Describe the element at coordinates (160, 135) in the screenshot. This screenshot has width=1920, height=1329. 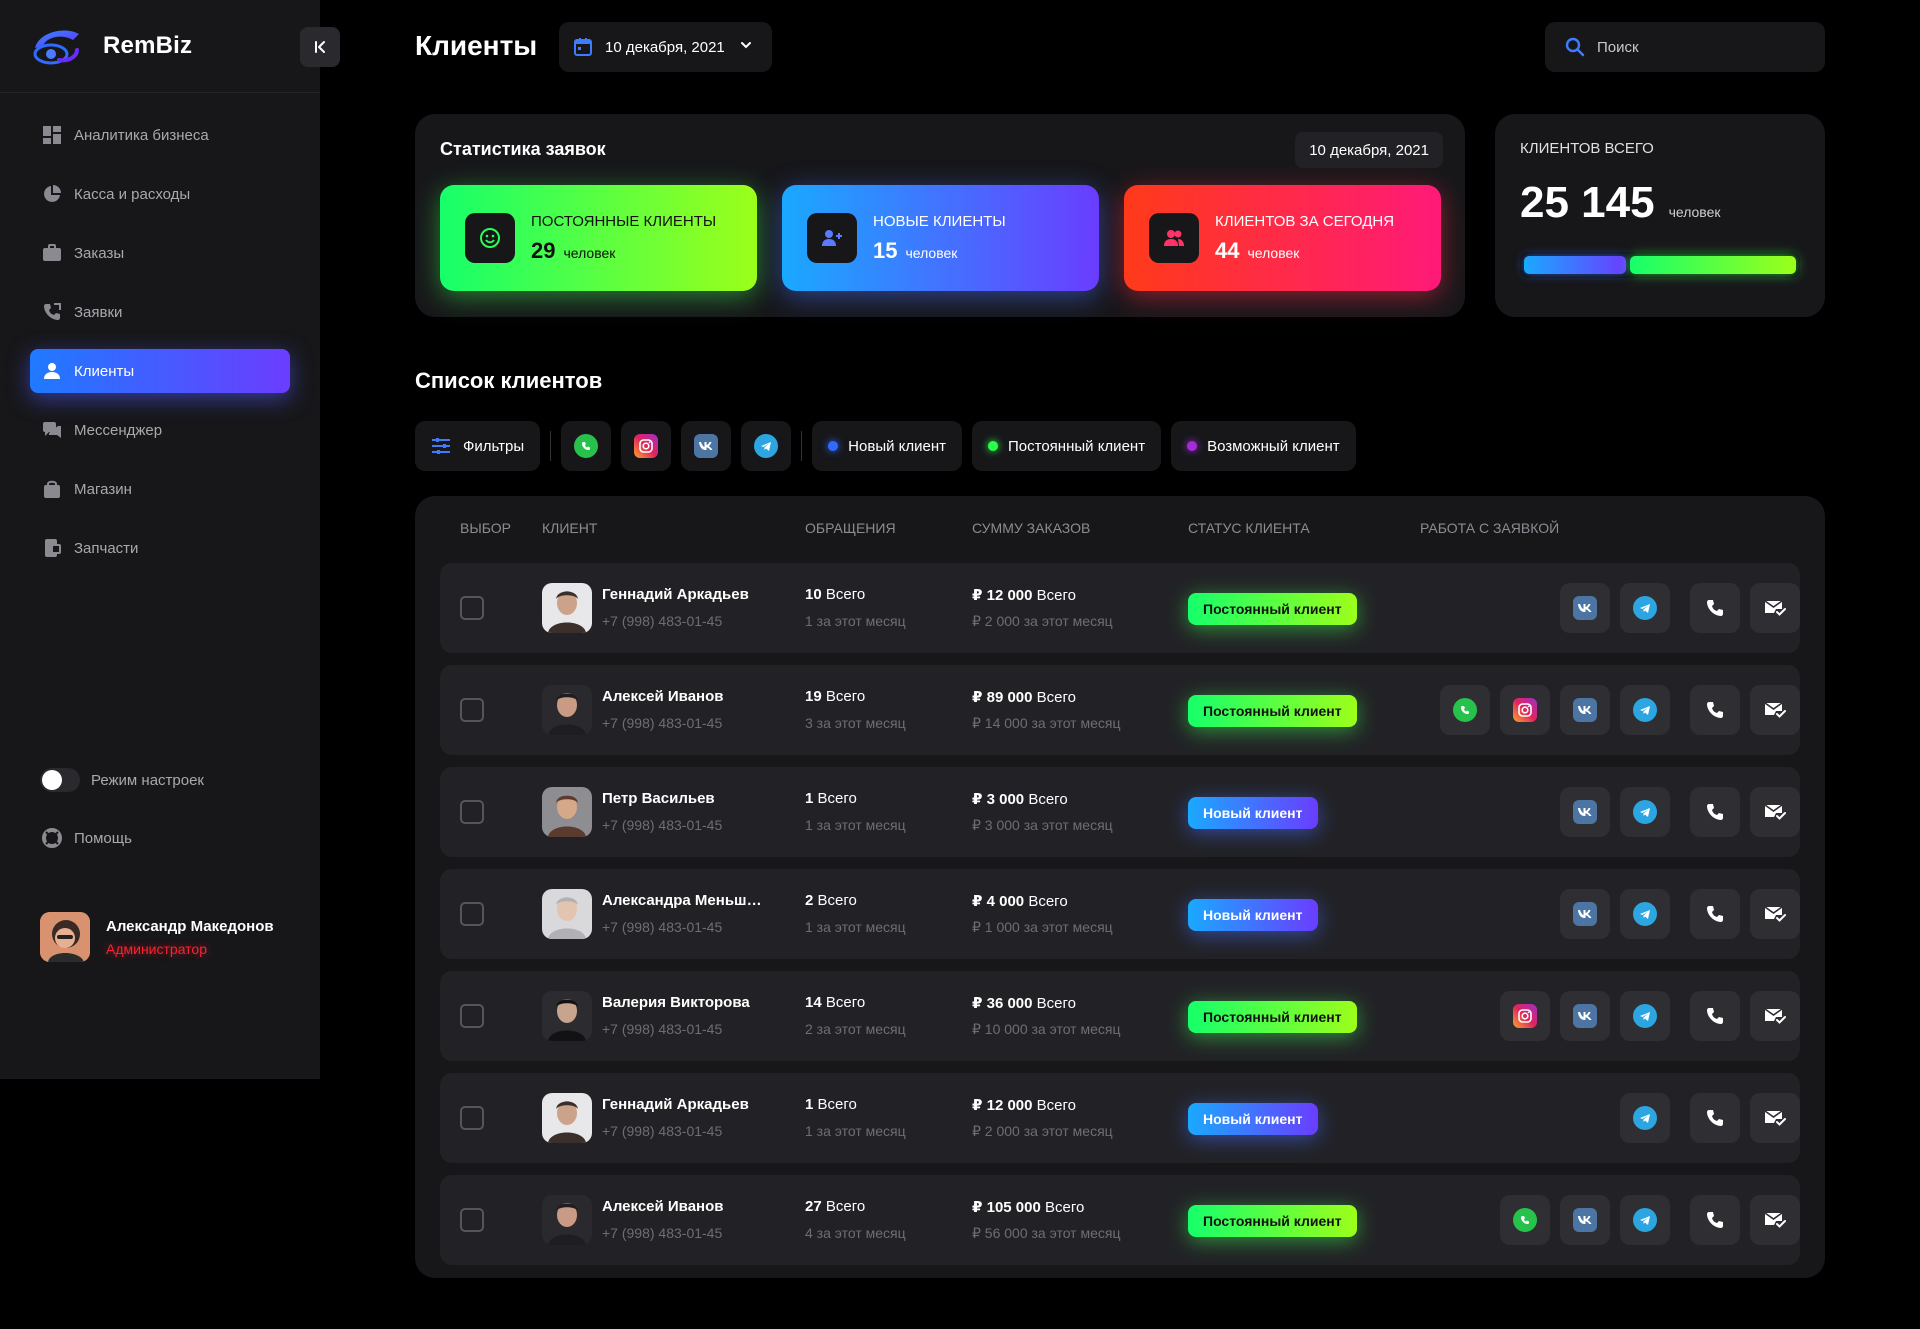
I see `sidebar-item-analytics: Аналитика бизнеса` at that location.